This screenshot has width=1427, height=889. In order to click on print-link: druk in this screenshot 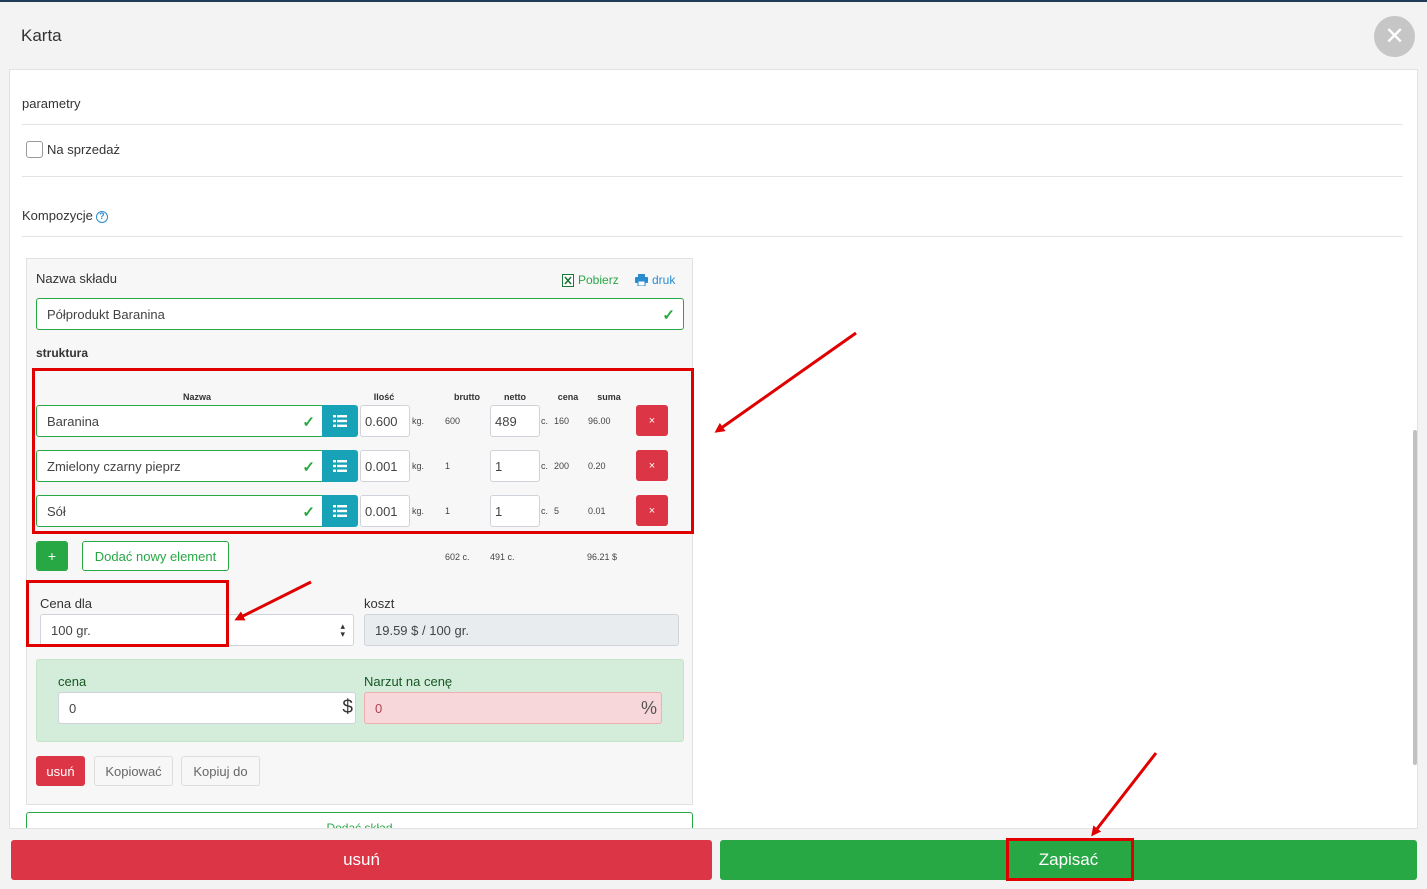, I will do `click(655, 280)`.